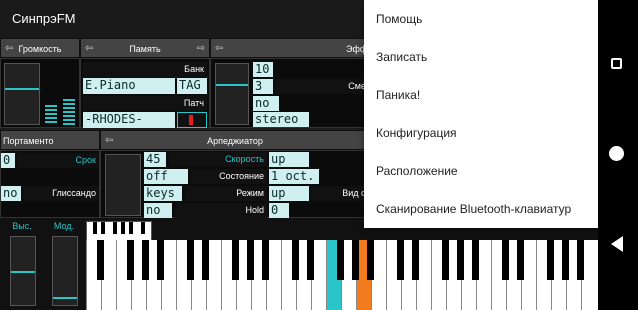 The image size is (638, 310). Describe the element at coordinates (294, 176) in the screenshot. I see `arp-octave-value: 1 oct.` at that location.